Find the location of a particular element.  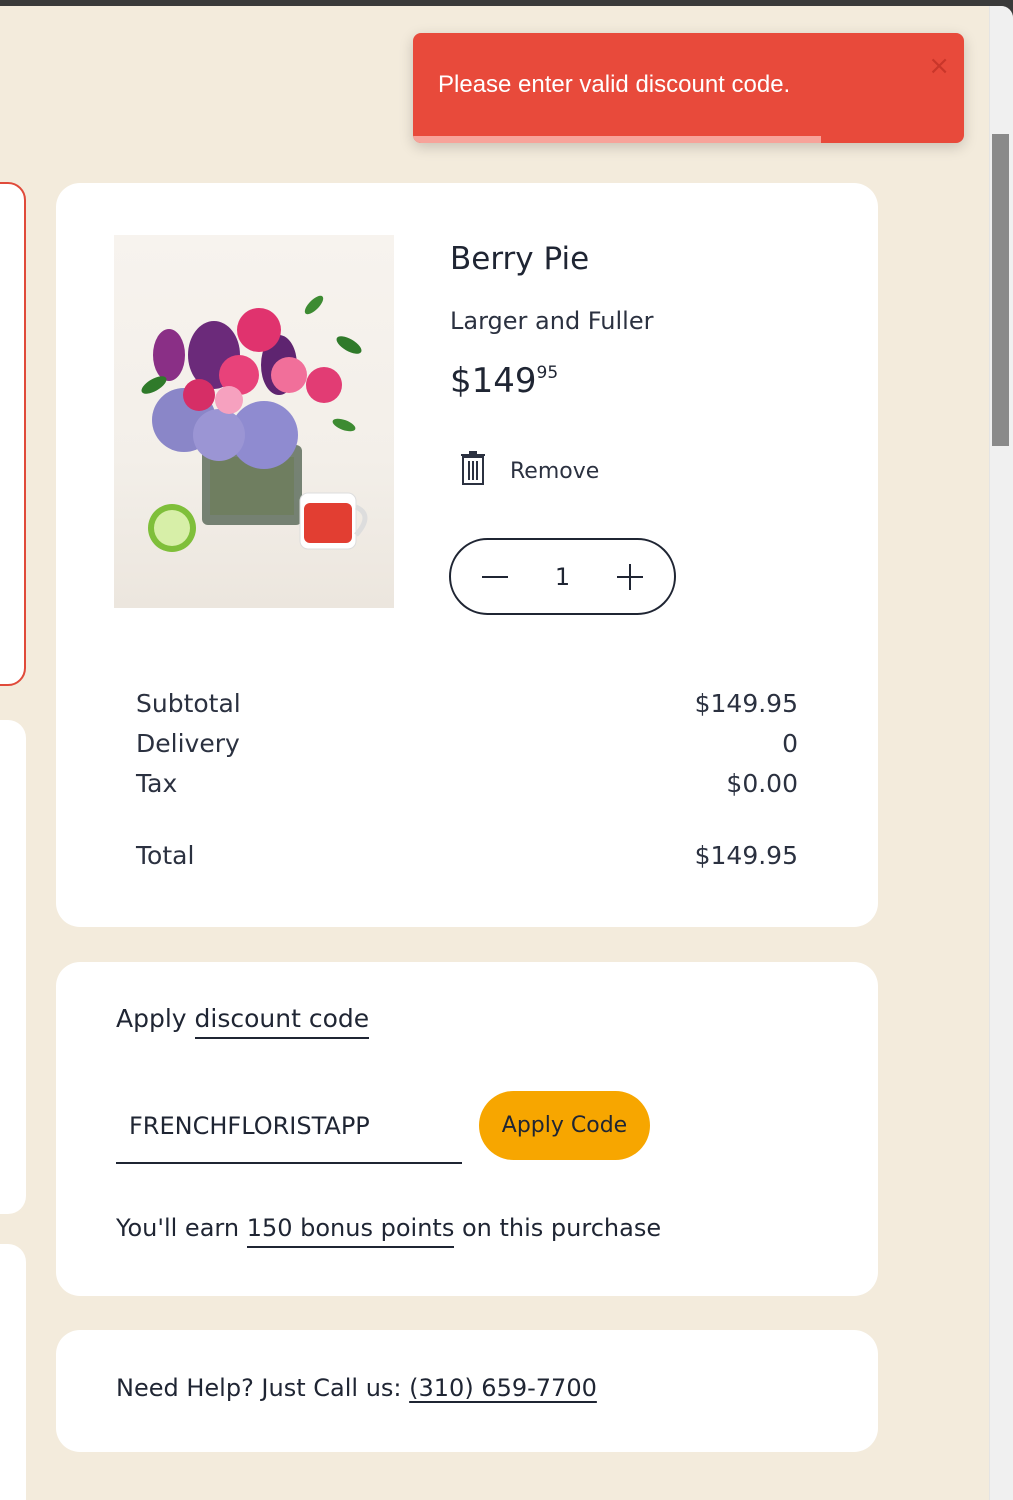

help-text: Need Help? Just Call us: (310) 659-7700 is located at coordinates (356, 1388).